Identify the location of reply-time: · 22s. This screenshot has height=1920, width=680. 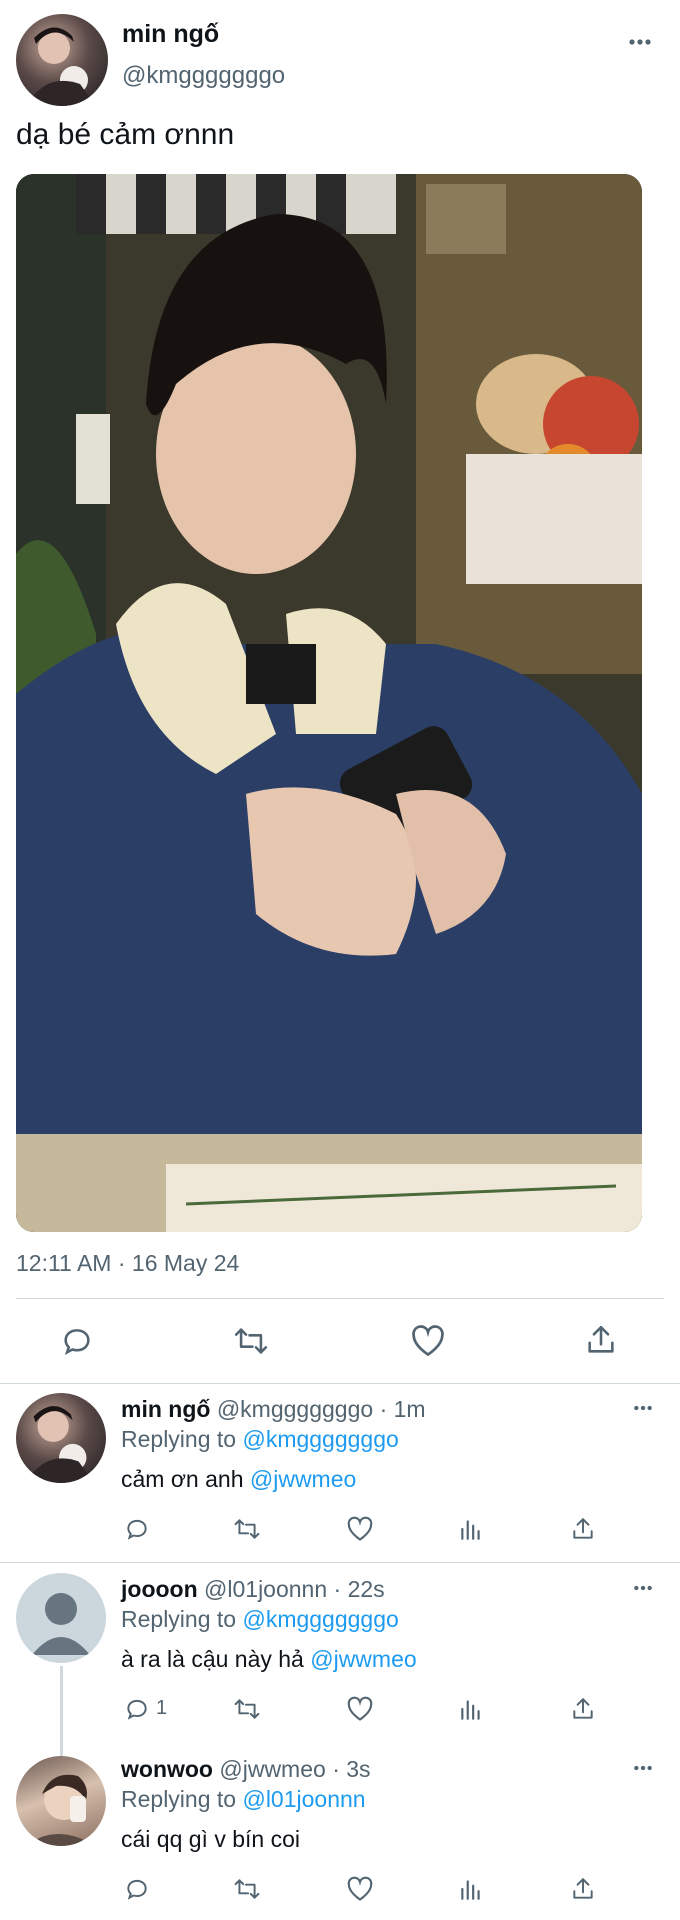
(359, 1589).